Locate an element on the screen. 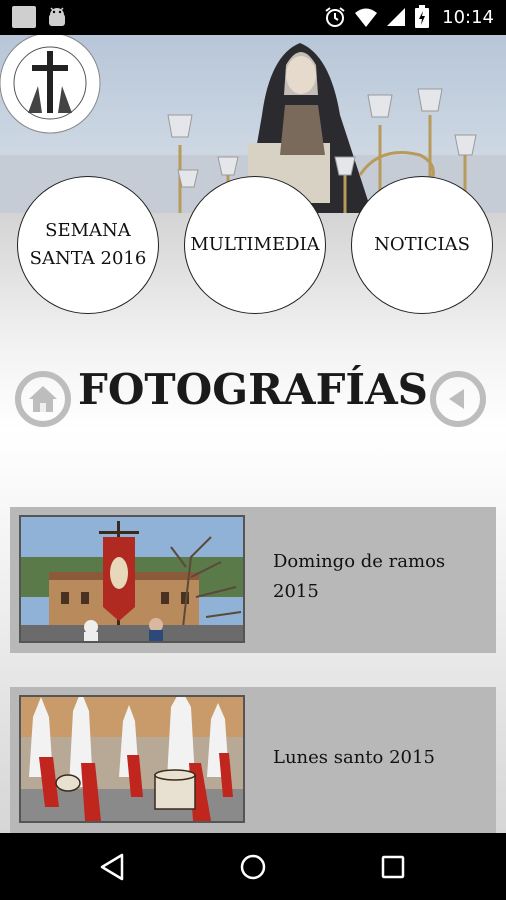  clock-time: 10:14 is located at coordinates (468, 17).